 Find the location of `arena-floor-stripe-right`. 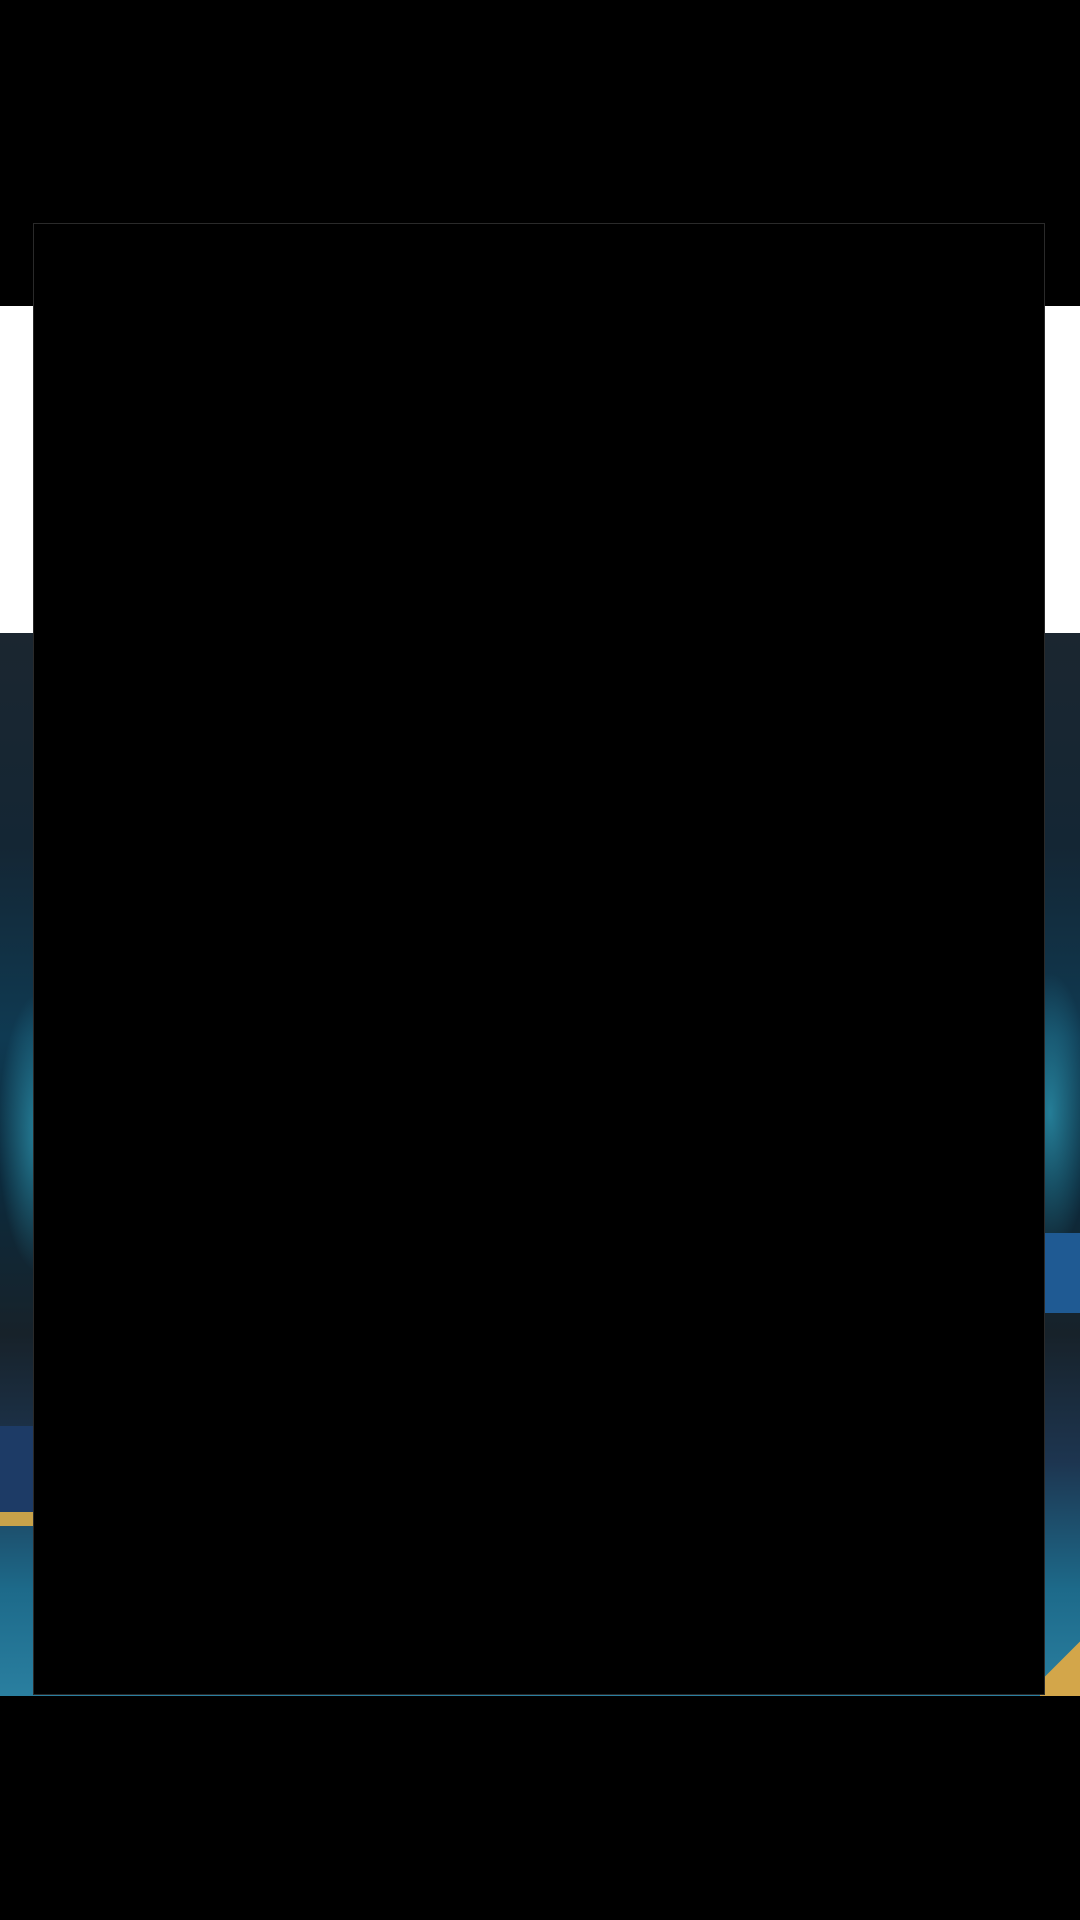

arena-floor-stripe-right is located at coordinates (1060, 1666).